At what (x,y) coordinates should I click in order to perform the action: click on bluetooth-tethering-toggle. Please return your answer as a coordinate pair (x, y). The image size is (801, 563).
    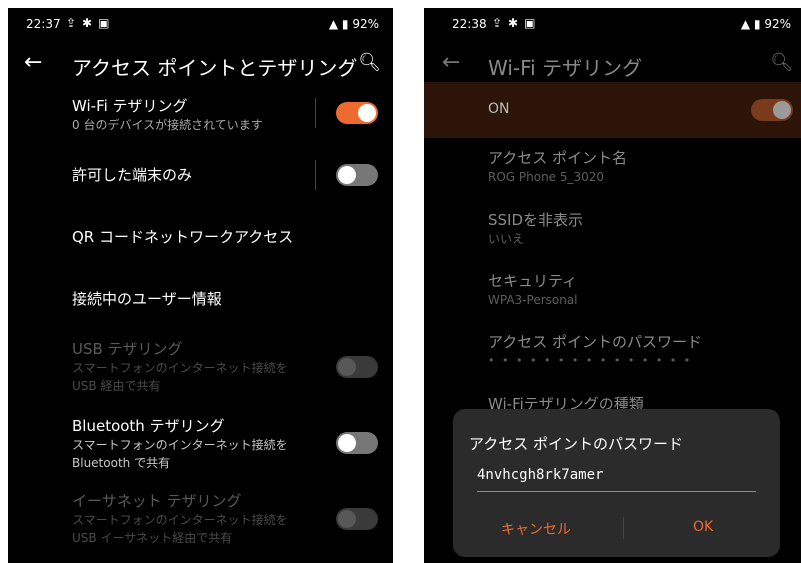
    Looking at the image, I should click on (357, 443).